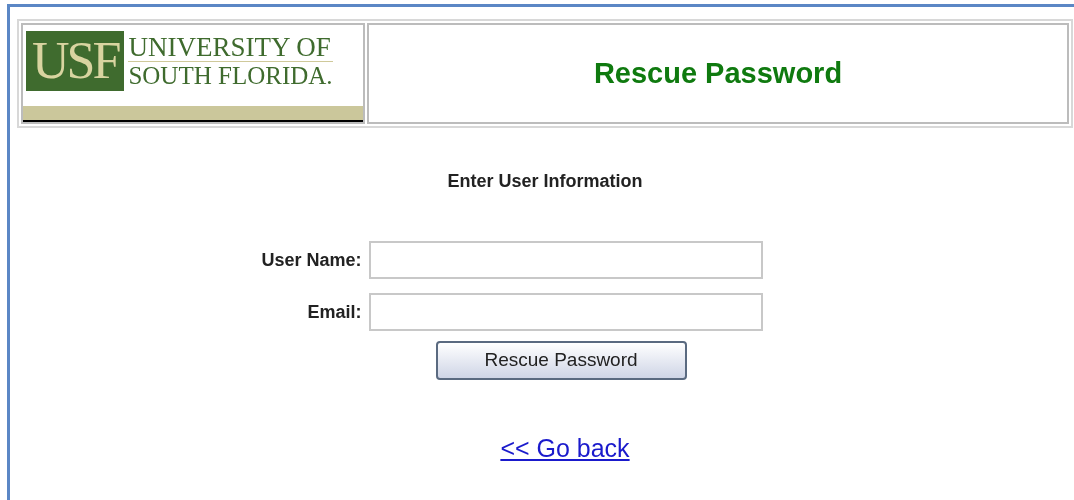 This screenshot has height=500, width=1074. I want to click on logo-mark: USF, so click(75, 61).